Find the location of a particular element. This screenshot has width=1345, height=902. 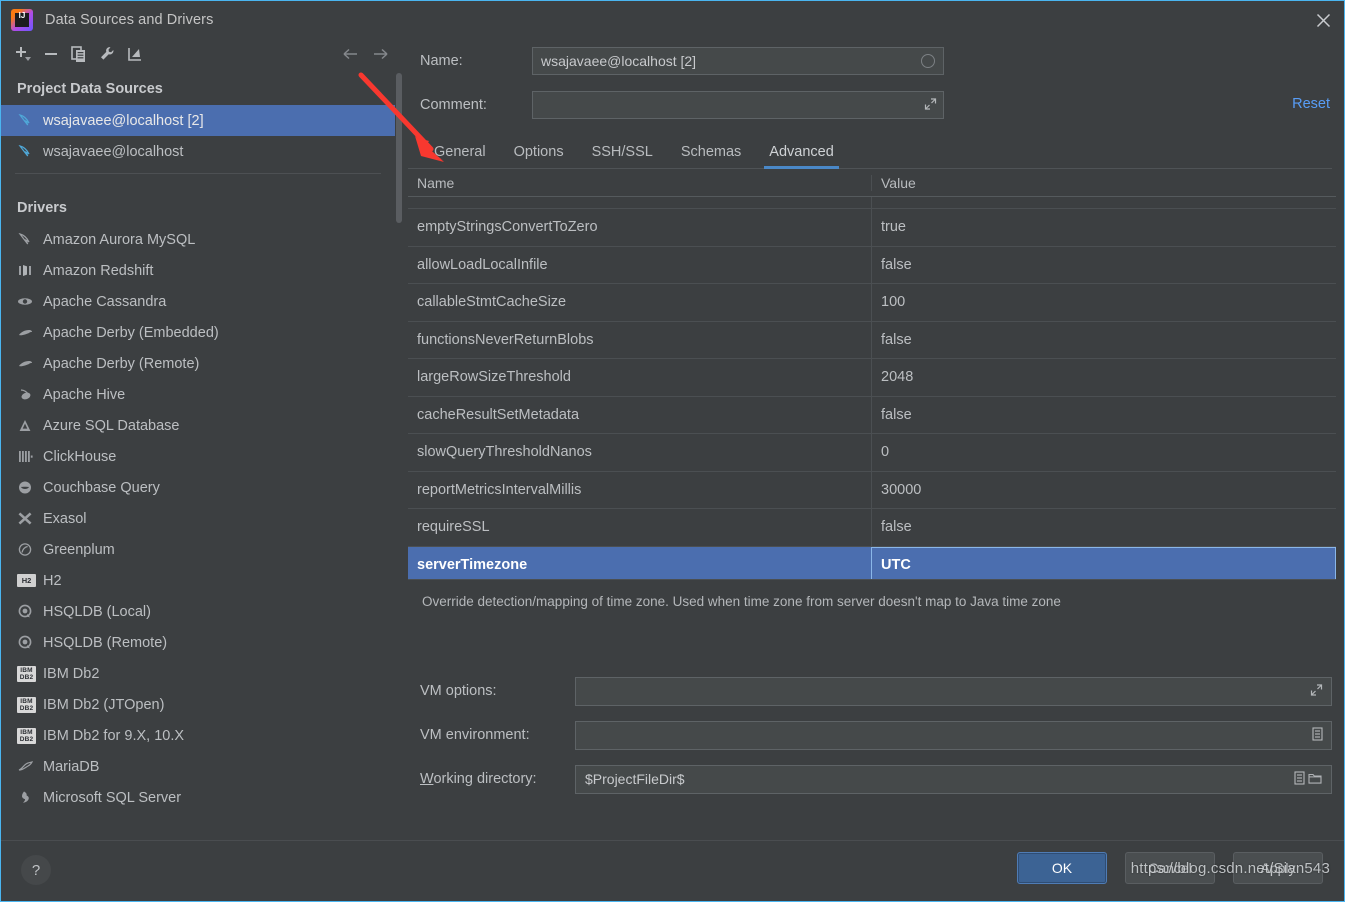

driver-item-microsoft-sql-server: Microsoft SQL Server is located at coordinates (198, 797).